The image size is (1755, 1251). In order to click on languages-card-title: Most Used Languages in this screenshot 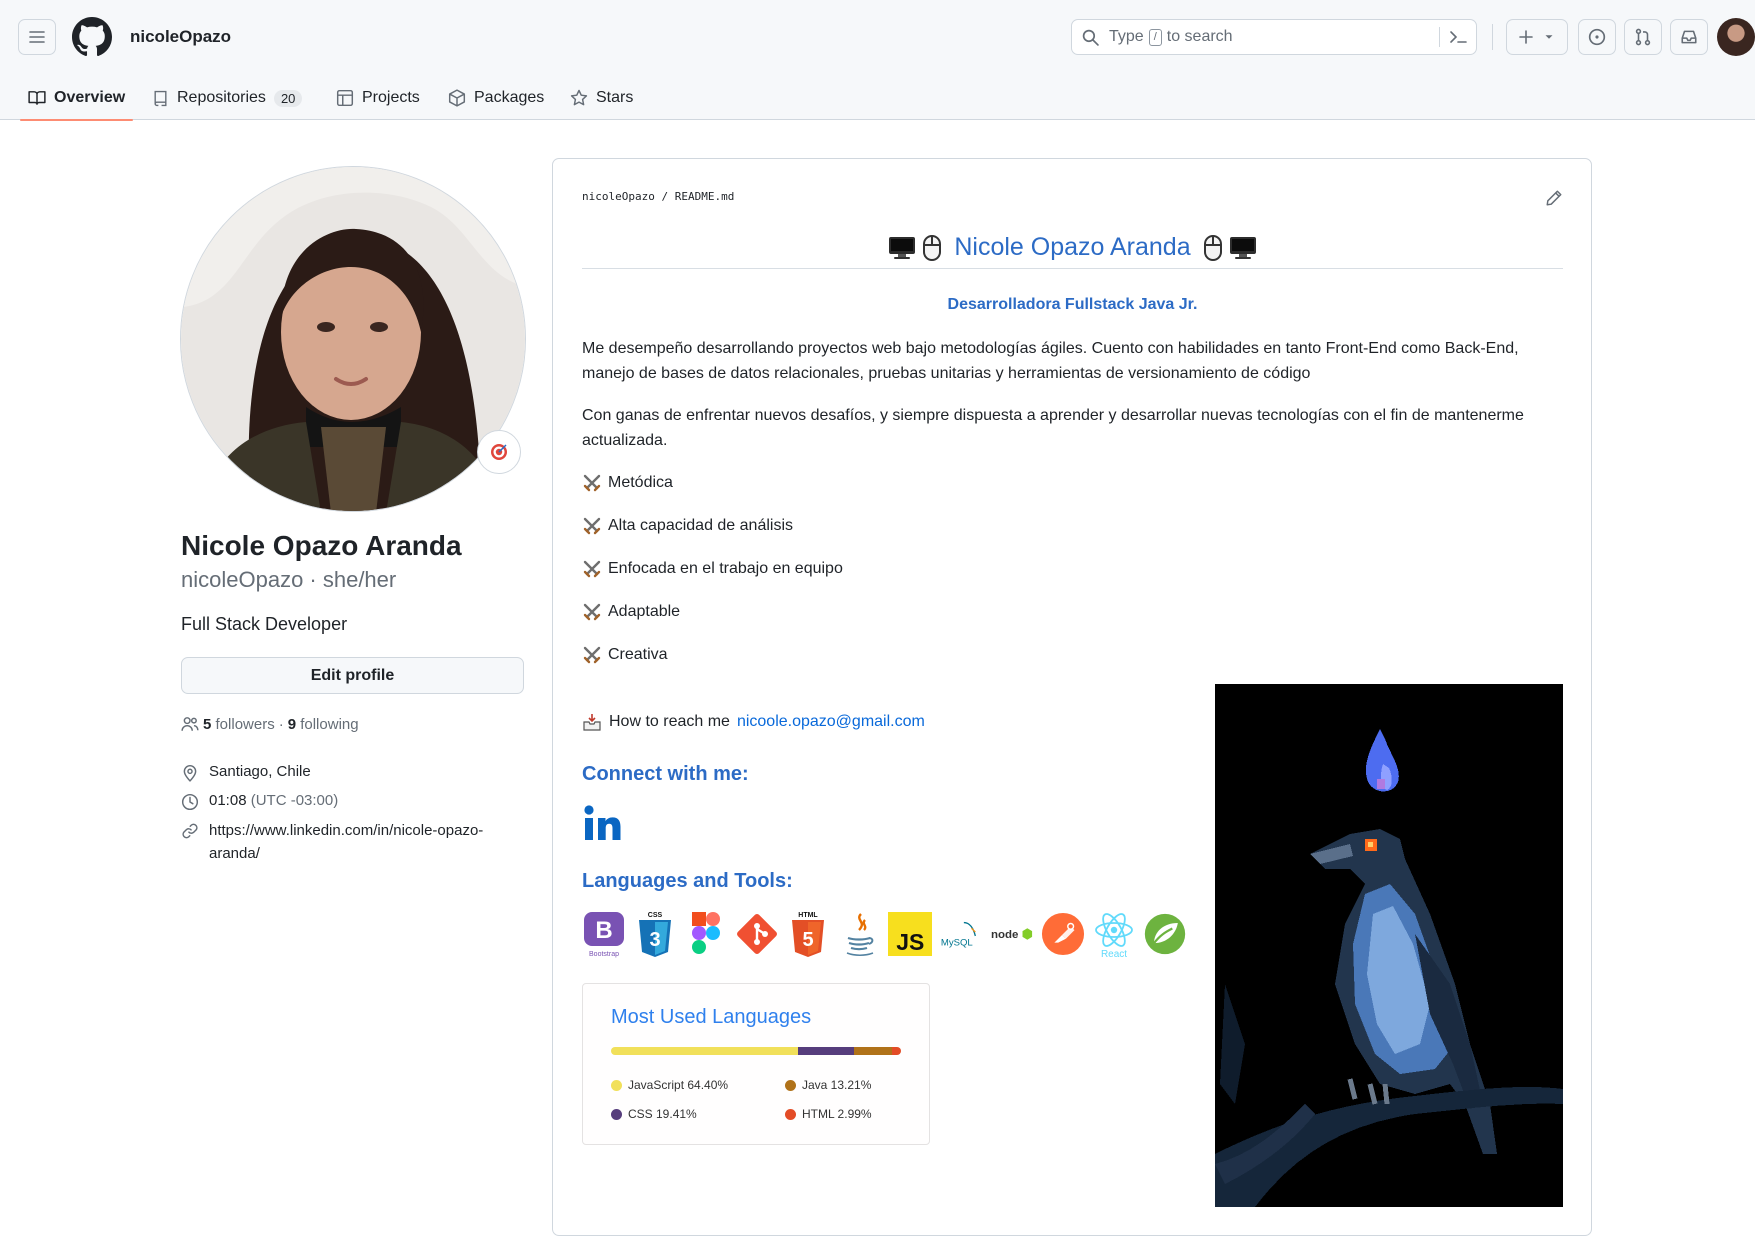, I will do `click(711, 1017)`.